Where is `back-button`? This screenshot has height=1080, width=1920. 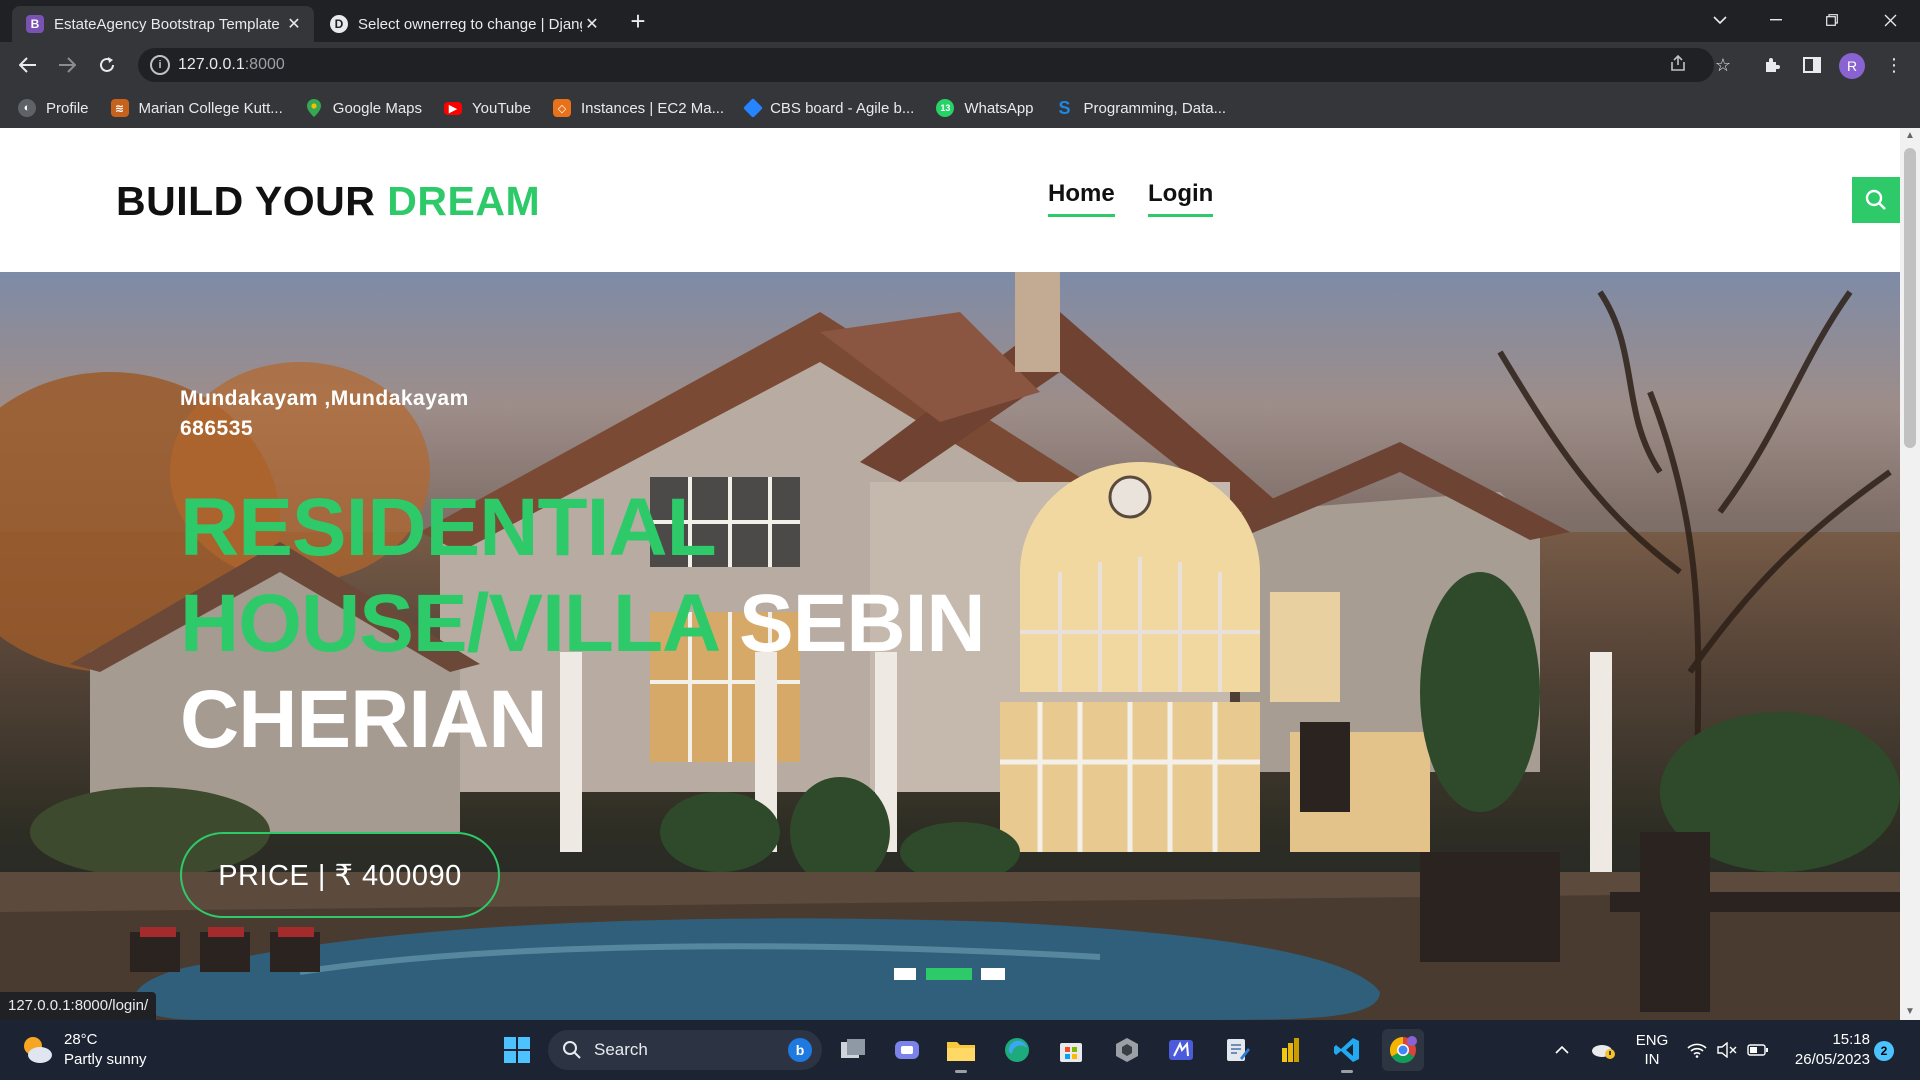
back-button is located at coordinates (28, 65).